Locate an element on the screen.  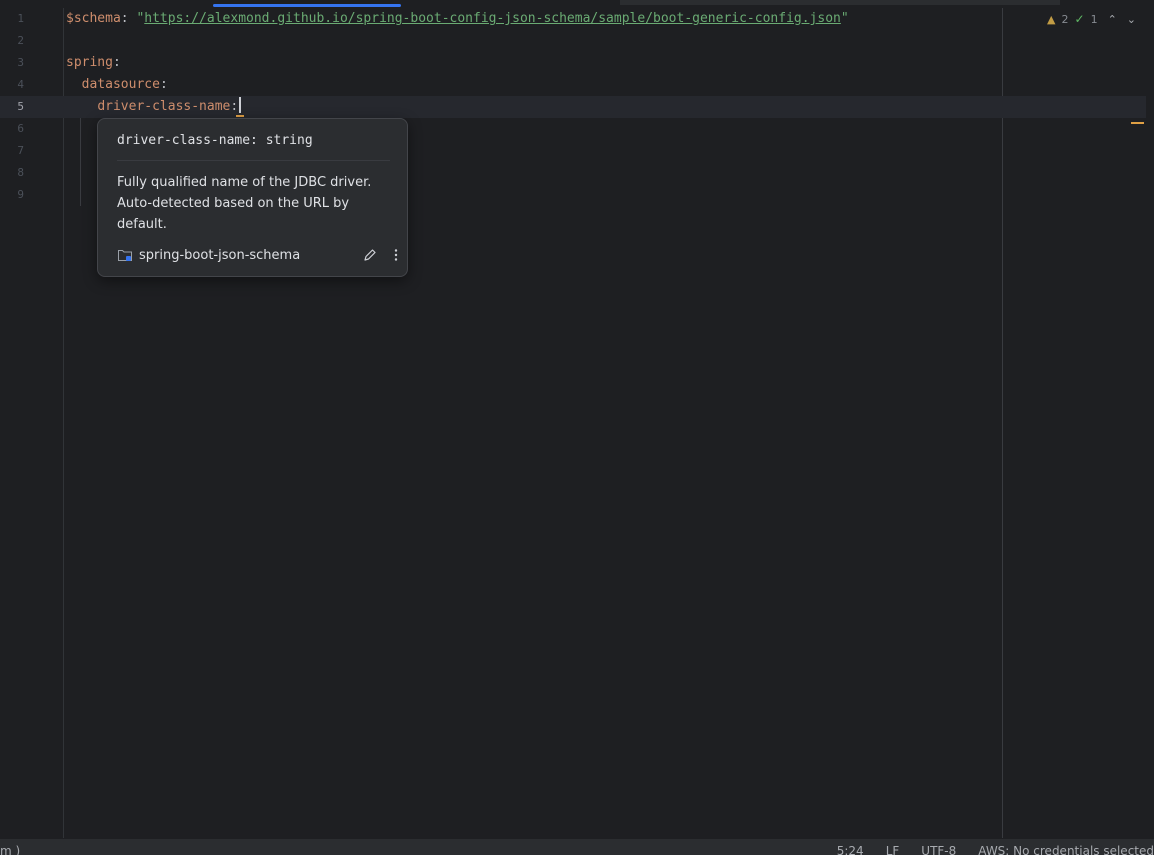
yaml-key: spring is located at coordinates (89, 62).